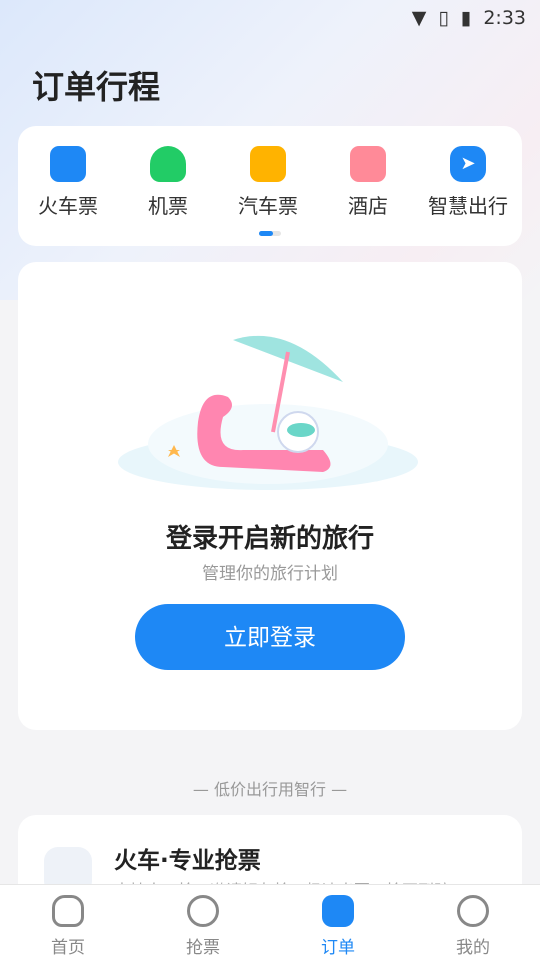 The height and width of the screenshot is (960, 540). What do you see at coordinates (504, 18) in the screenshot?
I see `status-time: 2:33` at bounding box center [504, 18].